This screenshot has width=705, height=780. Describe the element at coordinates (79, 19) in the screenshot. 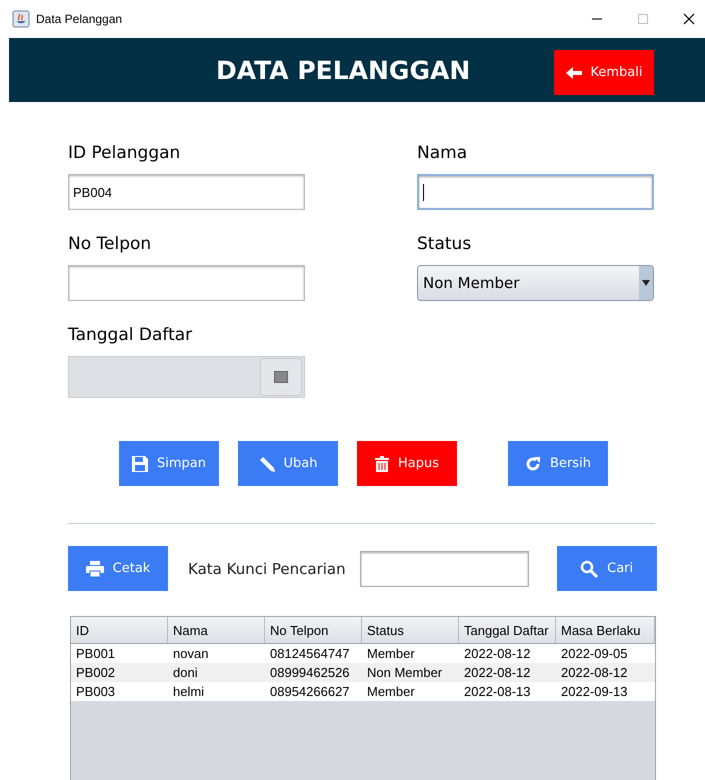

I see `window-title: Data Pelanggan` at that location.